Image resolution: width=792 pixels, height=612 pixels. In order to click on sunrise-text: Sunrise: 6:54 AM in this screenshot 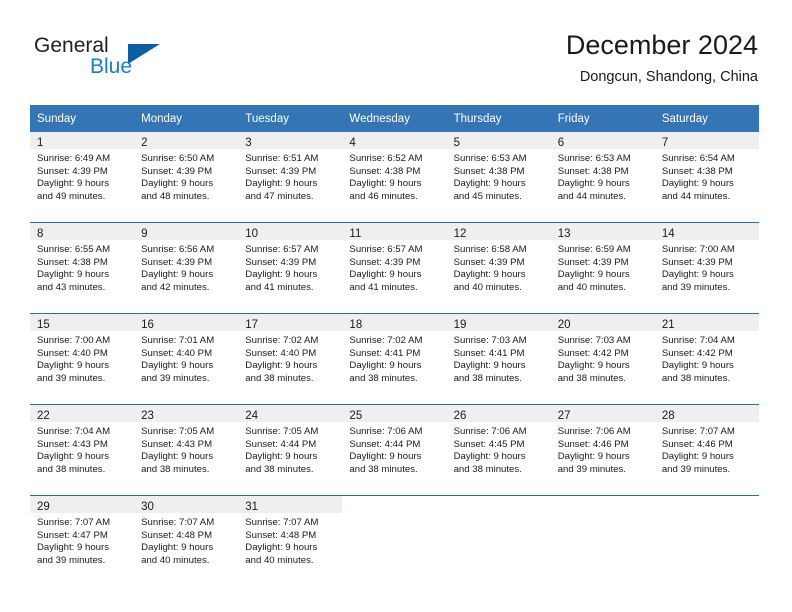, I will do `click(698, 158)`.